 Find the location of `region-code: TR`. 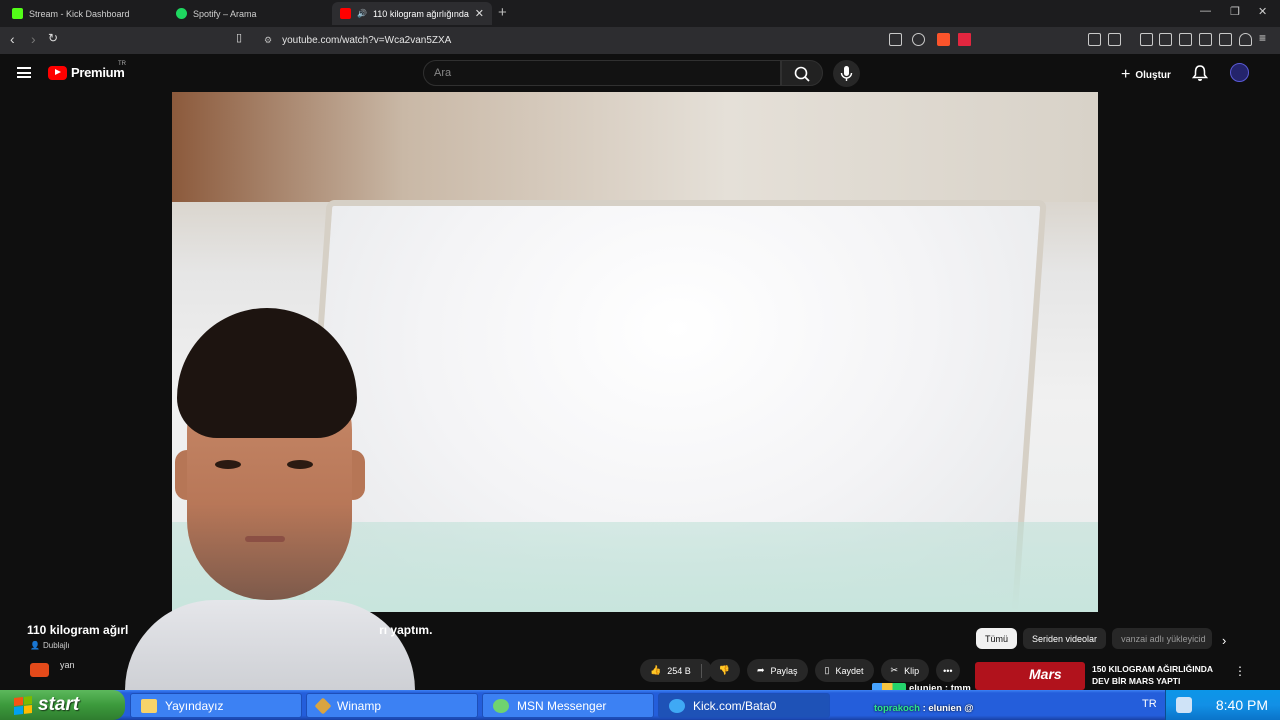

region-code: TR is located at coordinates (122, 64).